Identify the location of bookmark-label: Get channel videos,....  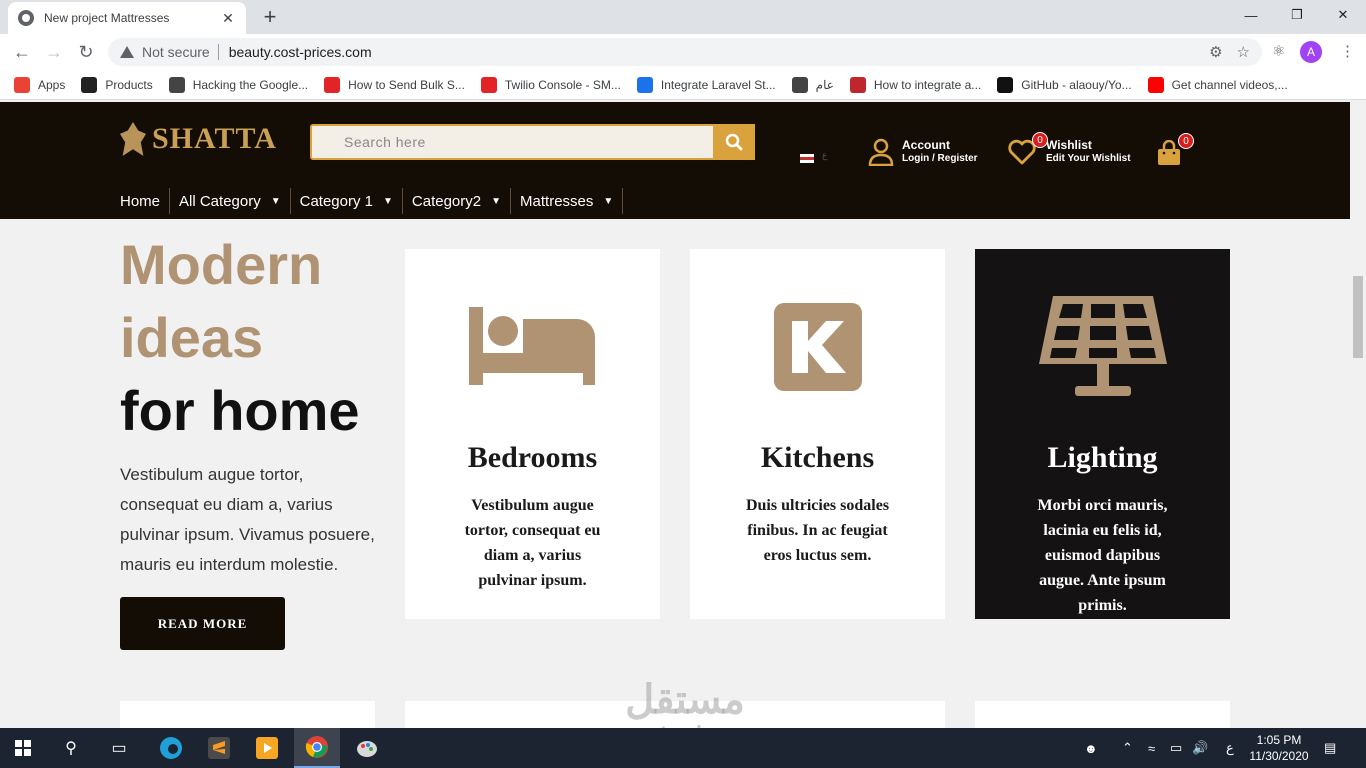
(1229, 84).